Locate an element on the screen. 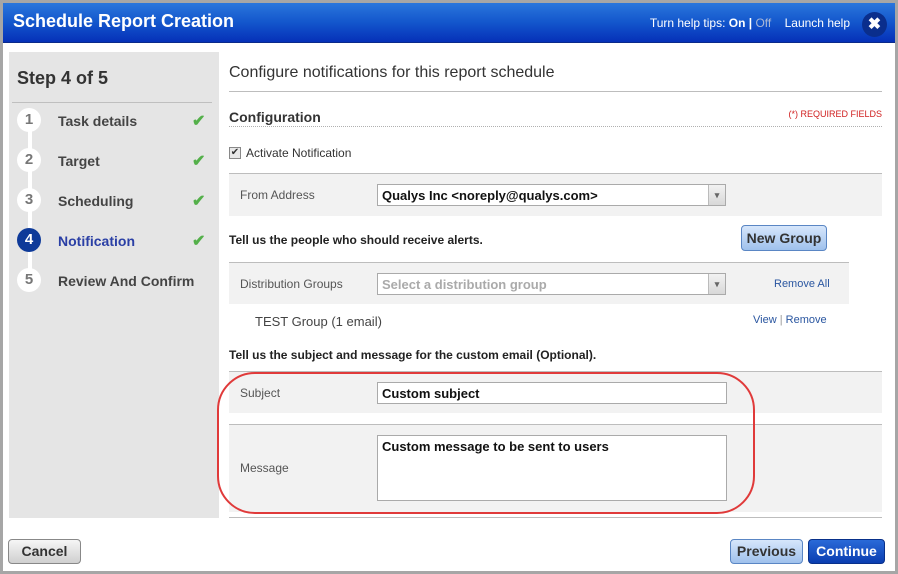 Image resolution: width=898 pixels, height=574 pixels. subject-label: Subject is located at coordinates (260, 393).